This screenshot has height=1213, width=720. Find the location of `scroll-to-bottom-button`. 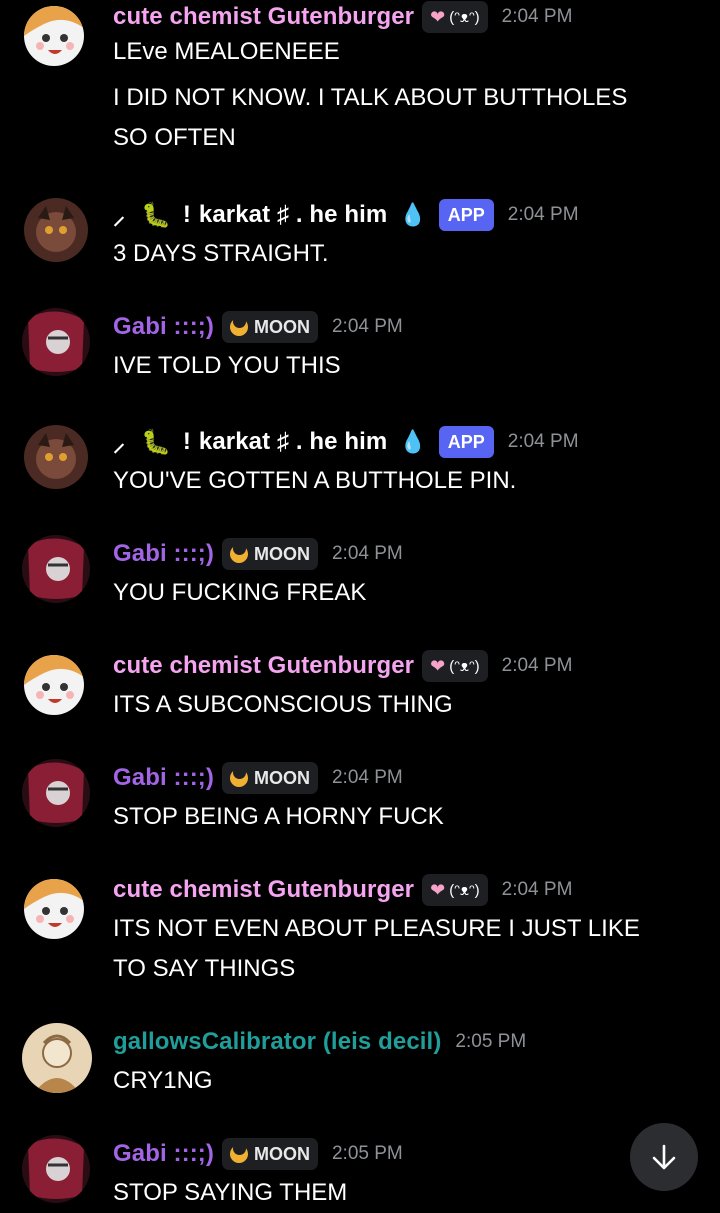

scroll-to-bottom-button is located at coordinates (664, 1157).